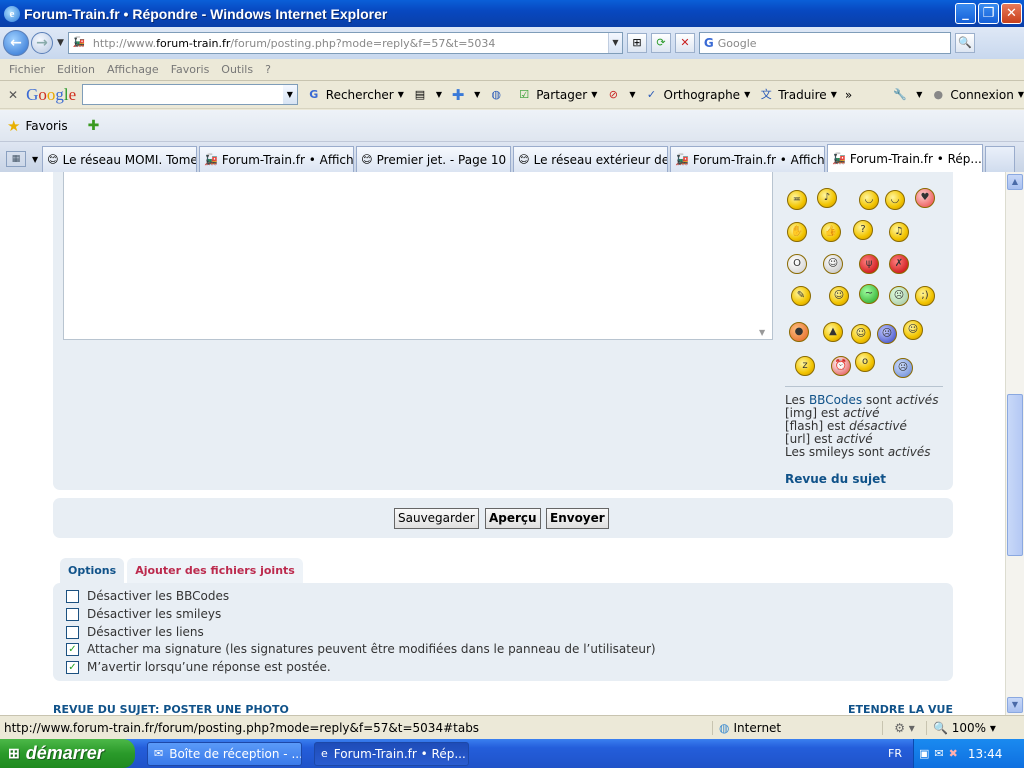  Describe the element at coordinates (92, 571) in the screenshot. I see `tab-options: Options` at that location.